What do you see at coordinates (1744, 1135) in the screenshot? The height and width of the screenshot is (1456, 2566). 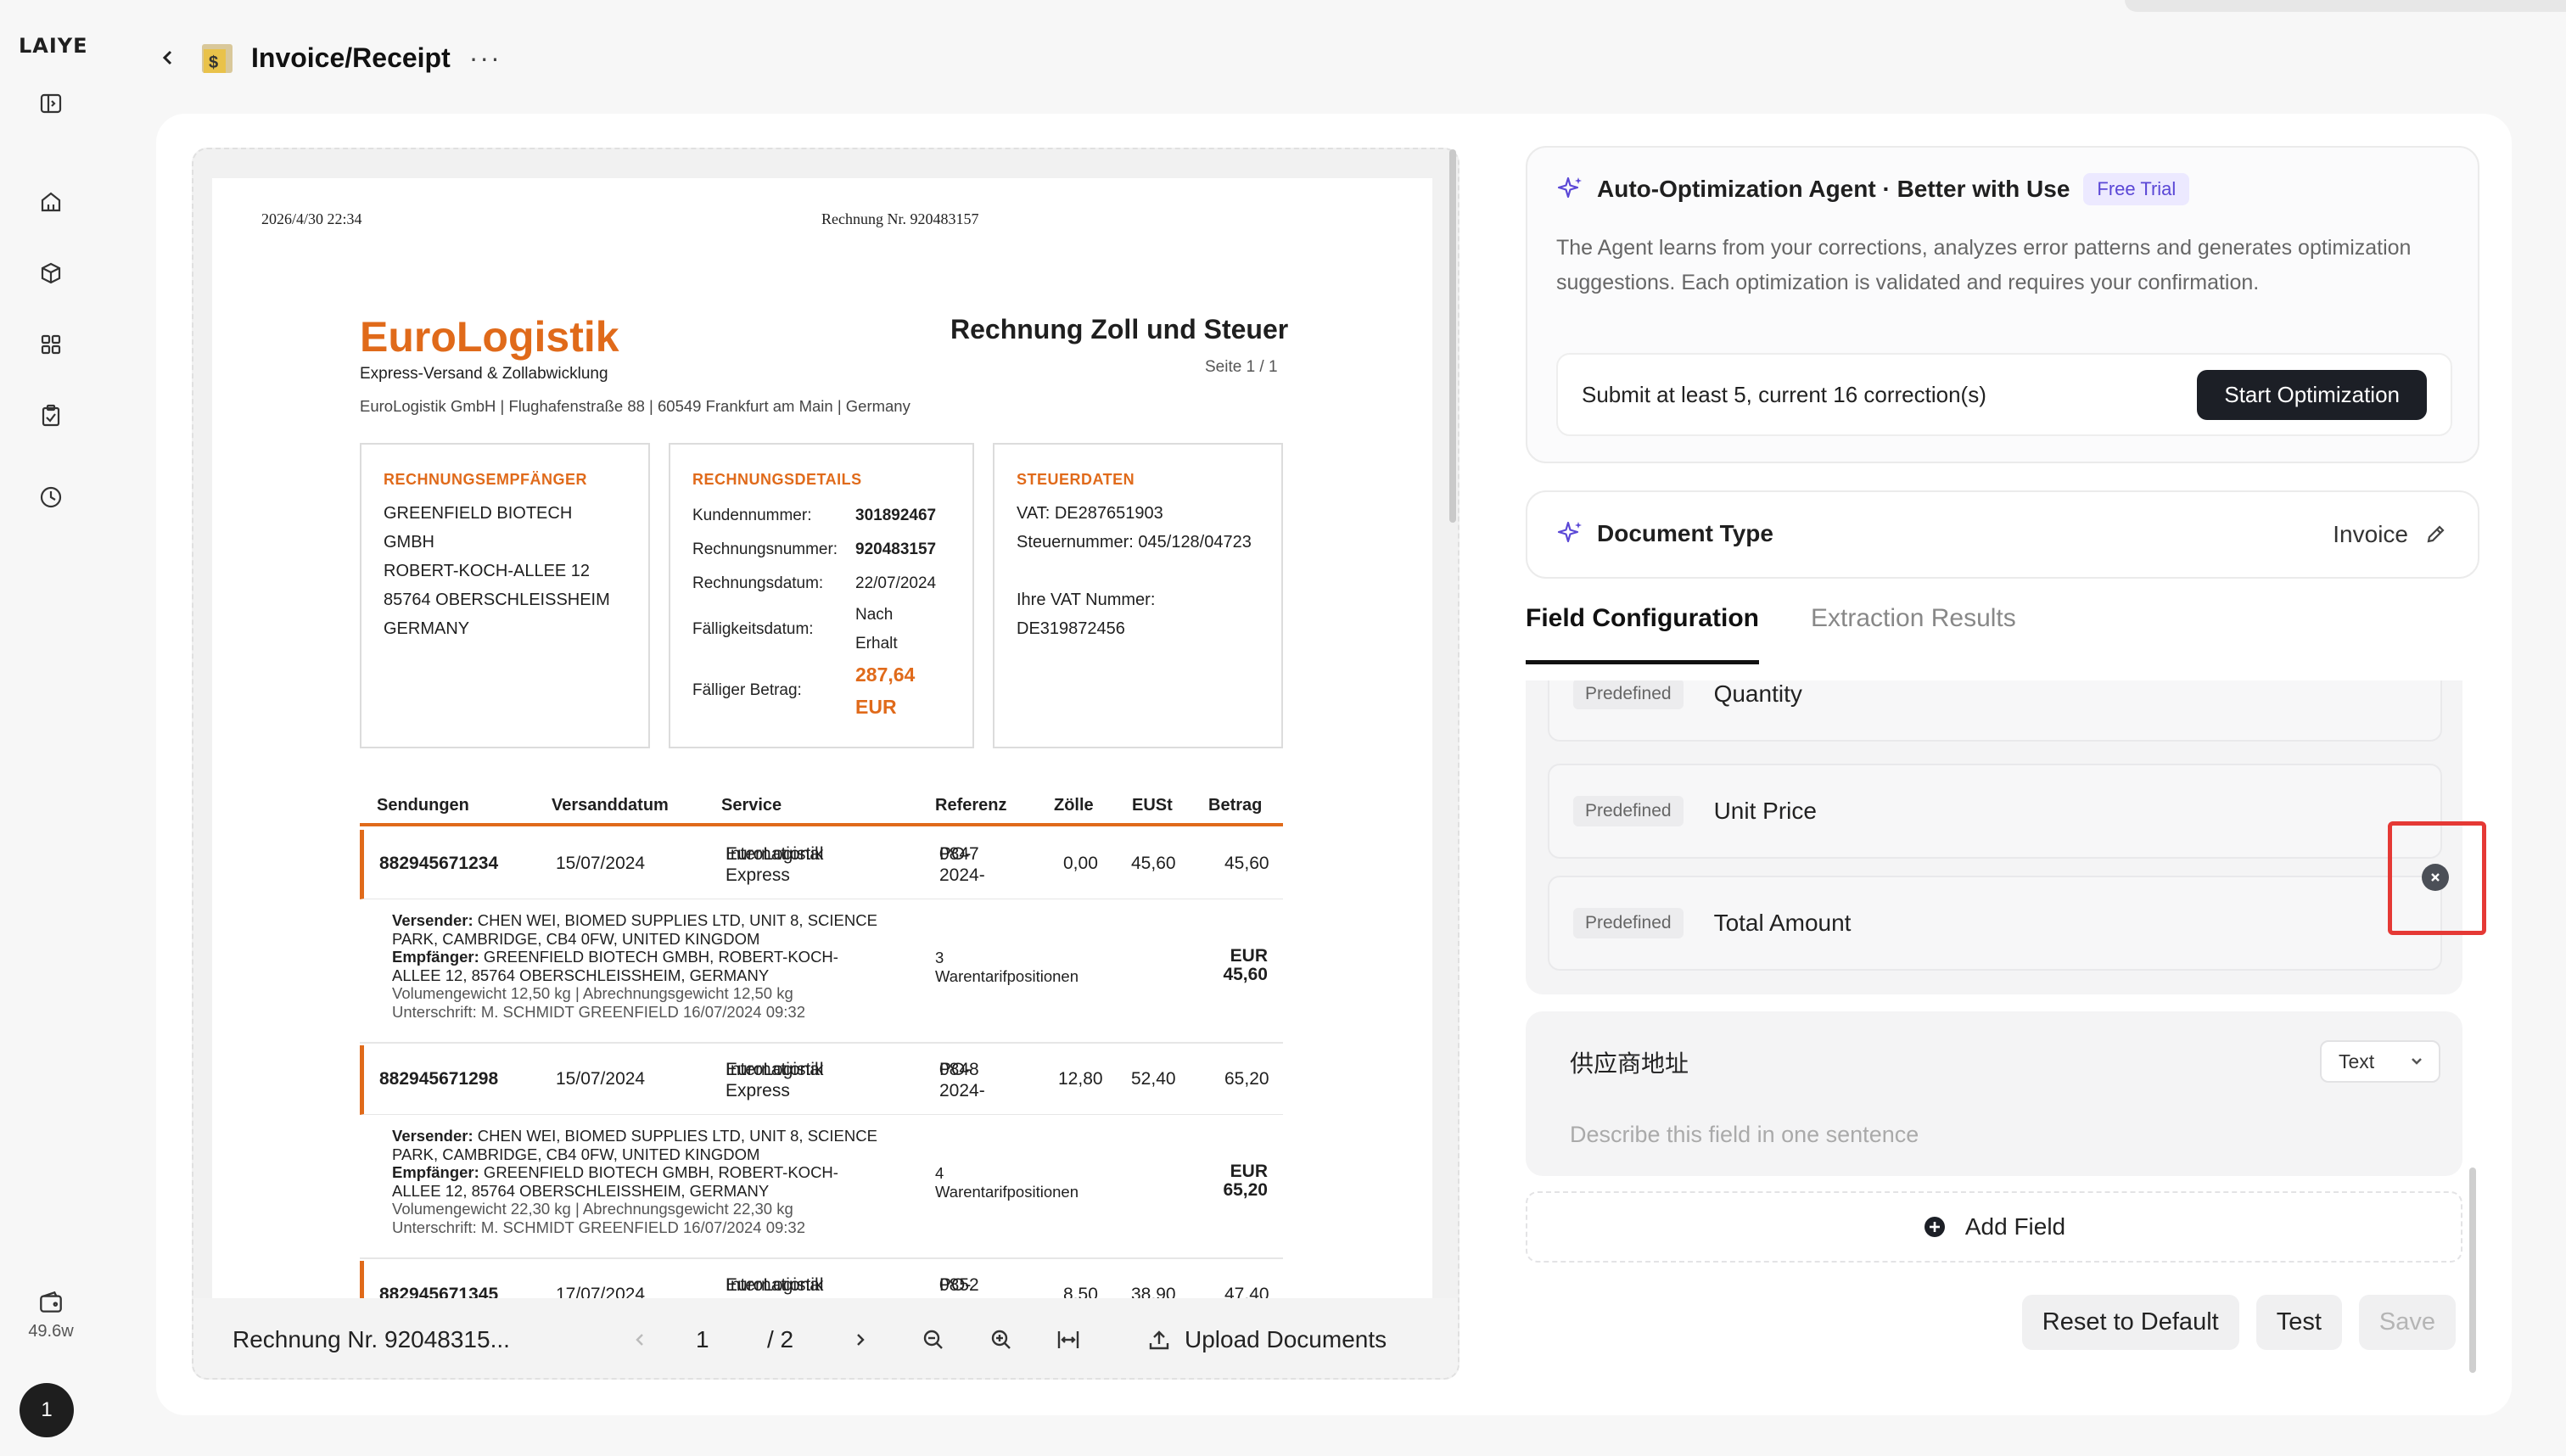 I see `field-description-input: Describe this field in one sentence` at bounding box center [1744, 1135].